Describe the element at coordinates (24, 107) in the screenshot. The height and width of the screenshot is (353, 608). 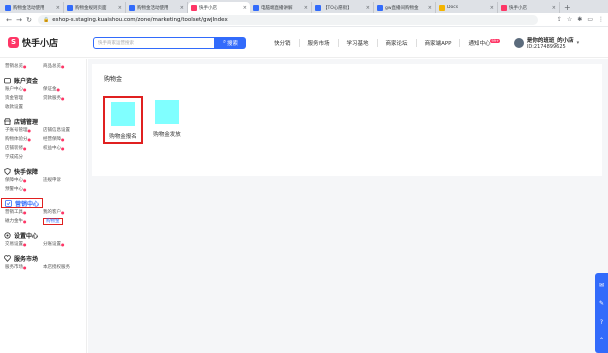
I see `sidebar-item: 收款设置` at that location.